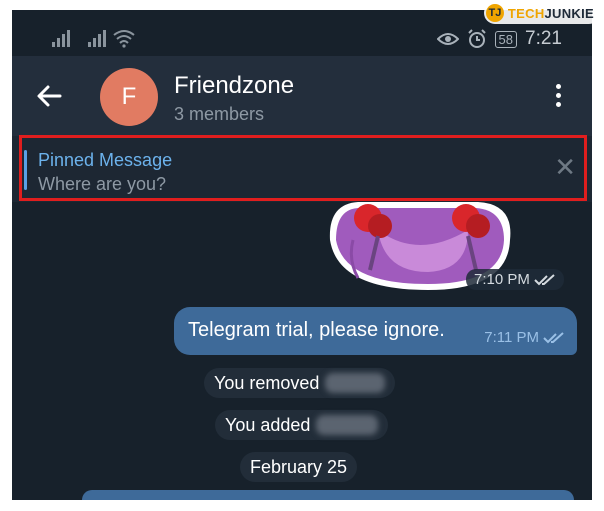 The height and width of the screenshot is (511, 604). What do you see at coordinates (569, 13) in the screenshot?
I see `watermark-junkie: JUNKIE` at bounding box center [569, 13].